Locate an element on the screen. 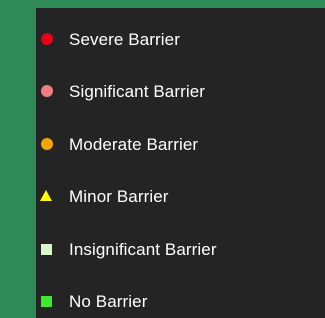 The width and height of the screenshot is (325, 318). legend-item-significant-barrier: Significant Barrier is located at coordinates (180, 91).